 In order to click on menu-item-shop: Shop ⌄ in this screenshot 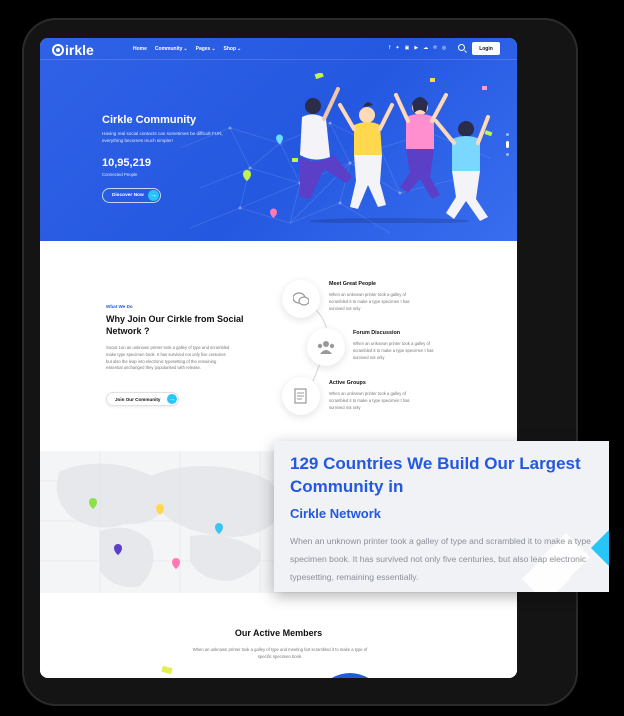, I will do `click(233, 49)`.